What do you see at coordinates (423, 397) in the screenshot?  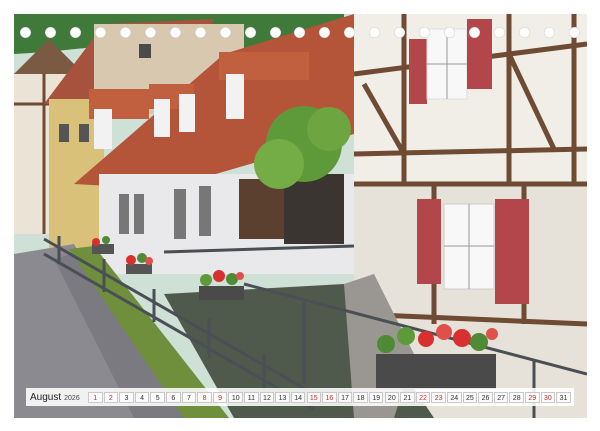 I see `day-cell: 22` at bounding box center [423, 397].